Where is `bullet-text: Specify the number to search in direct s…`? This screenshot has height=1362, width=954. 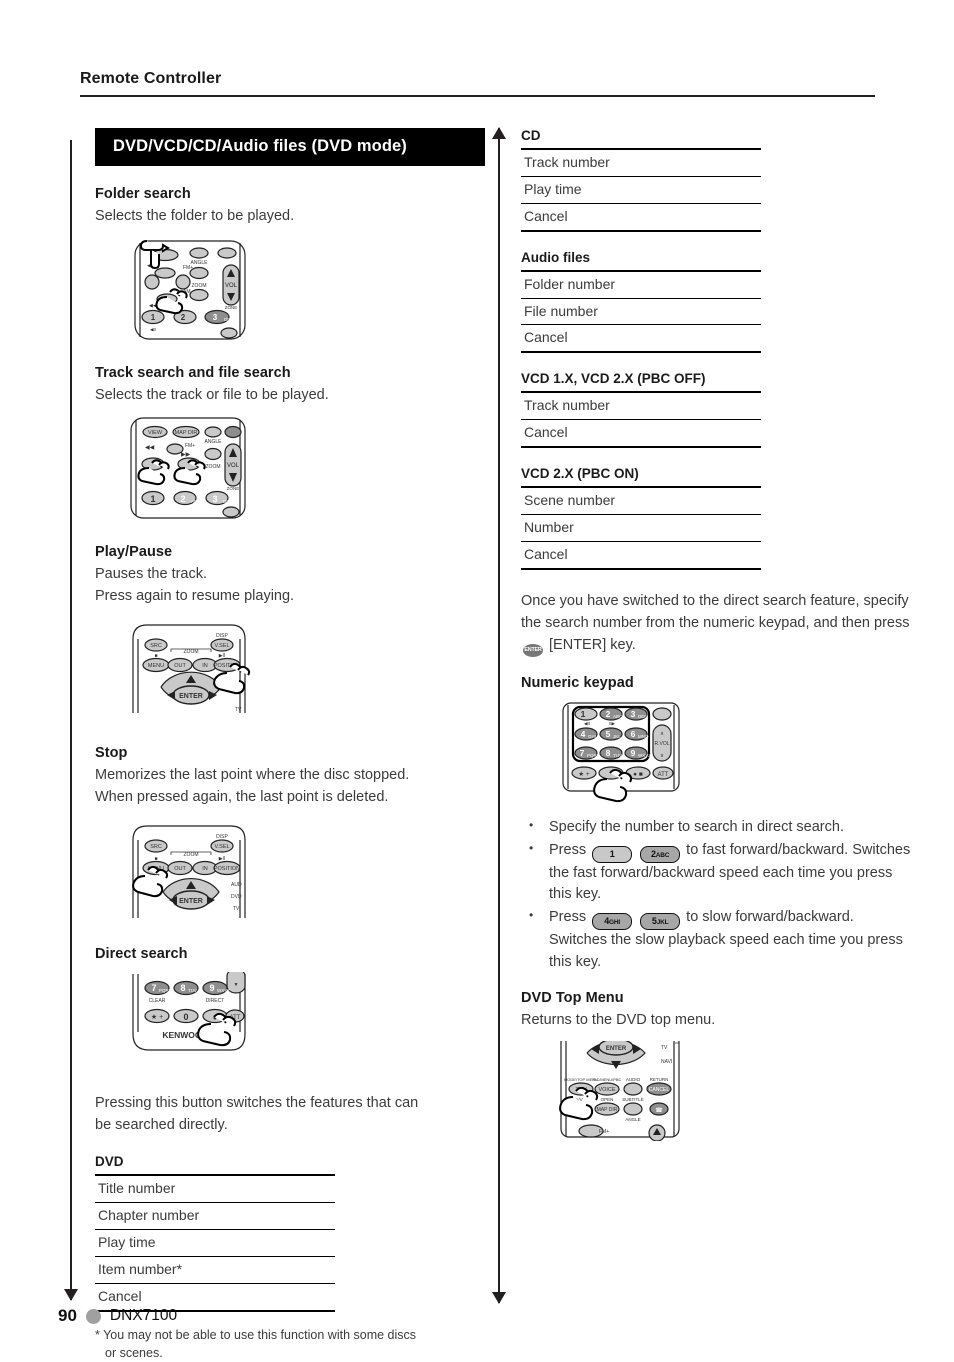
bullet-text: Specify the number to search in direct s… is located at coordinates (696, 826).